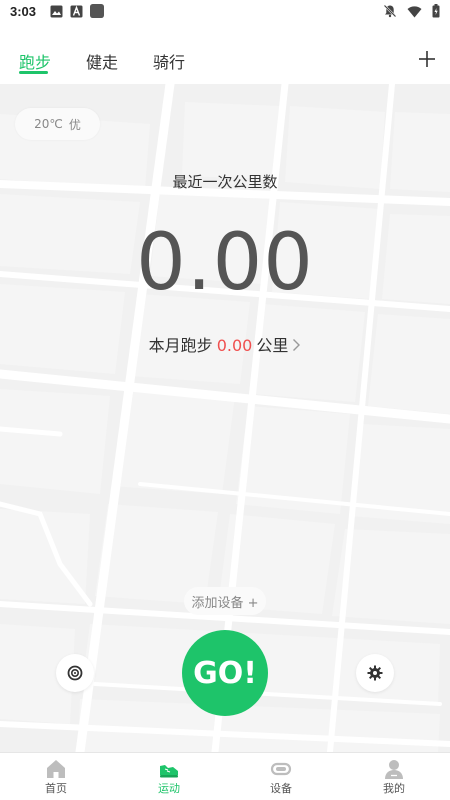 This screenshot has width=450, height=800. I want to click on monthly-running-link: 本月跑步 0.00 公里, so click(225, 344).